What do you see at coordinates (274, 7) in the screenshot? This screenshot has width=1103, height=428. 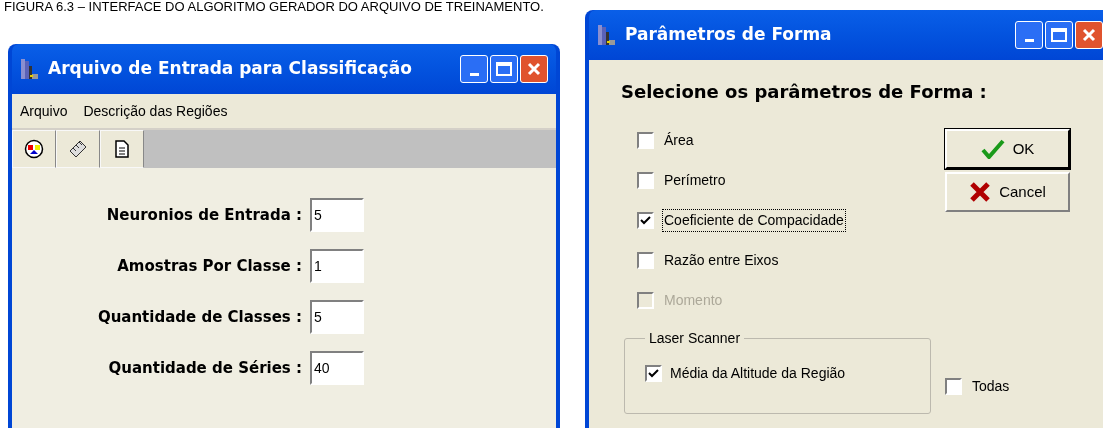 I see `figure-caption: FIGURA 6.3 – INTERFACE DO ALGORITMO GERADOR DO ARQUIVO DE TREINAMENTO.` at bounding box center [274, 7].